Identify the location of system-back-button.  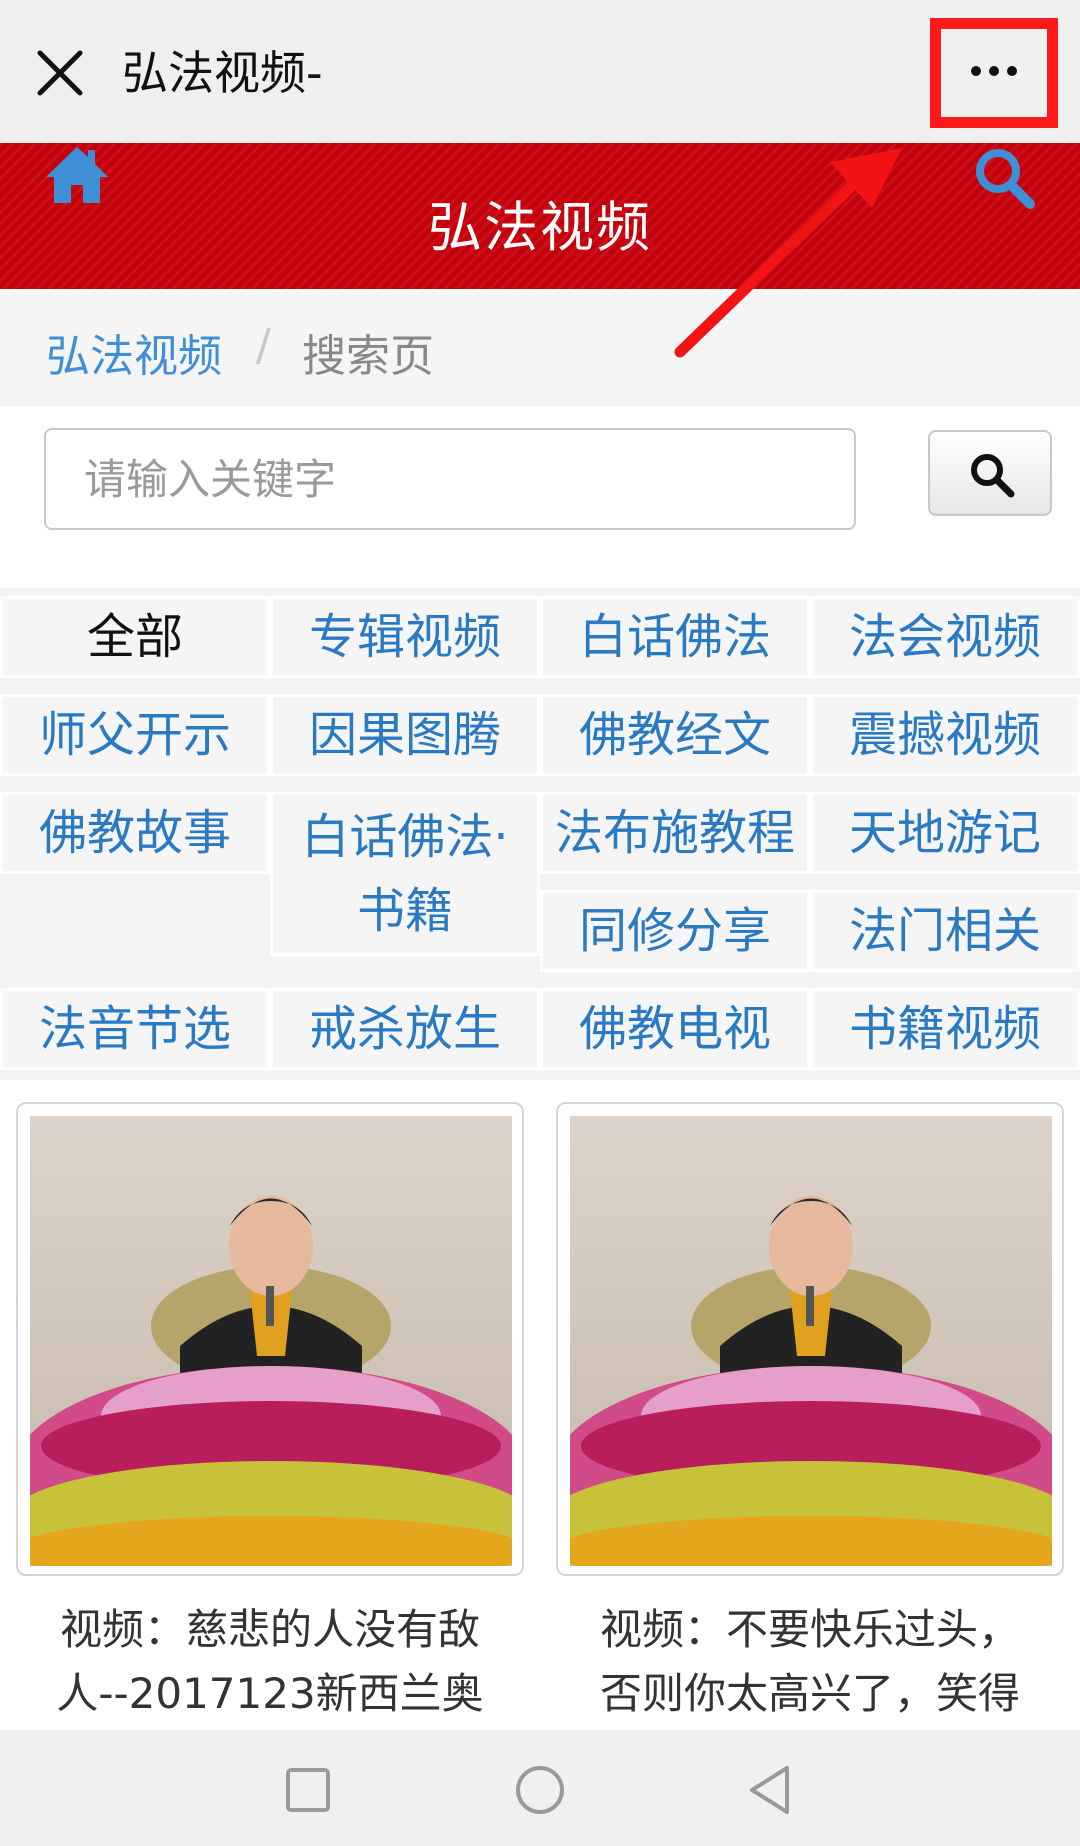
(772, 1790).